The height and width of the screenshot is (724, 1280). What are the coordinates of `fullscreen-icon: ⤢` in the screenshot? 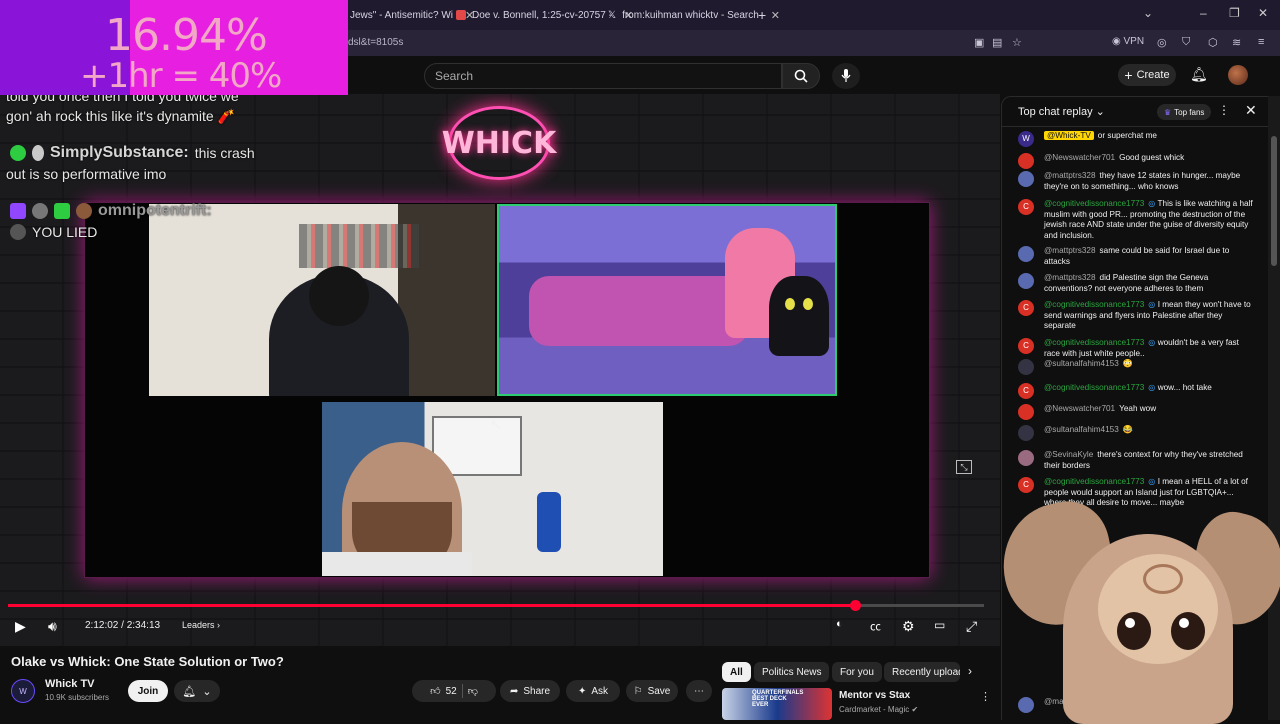 It's located at (971, 626).